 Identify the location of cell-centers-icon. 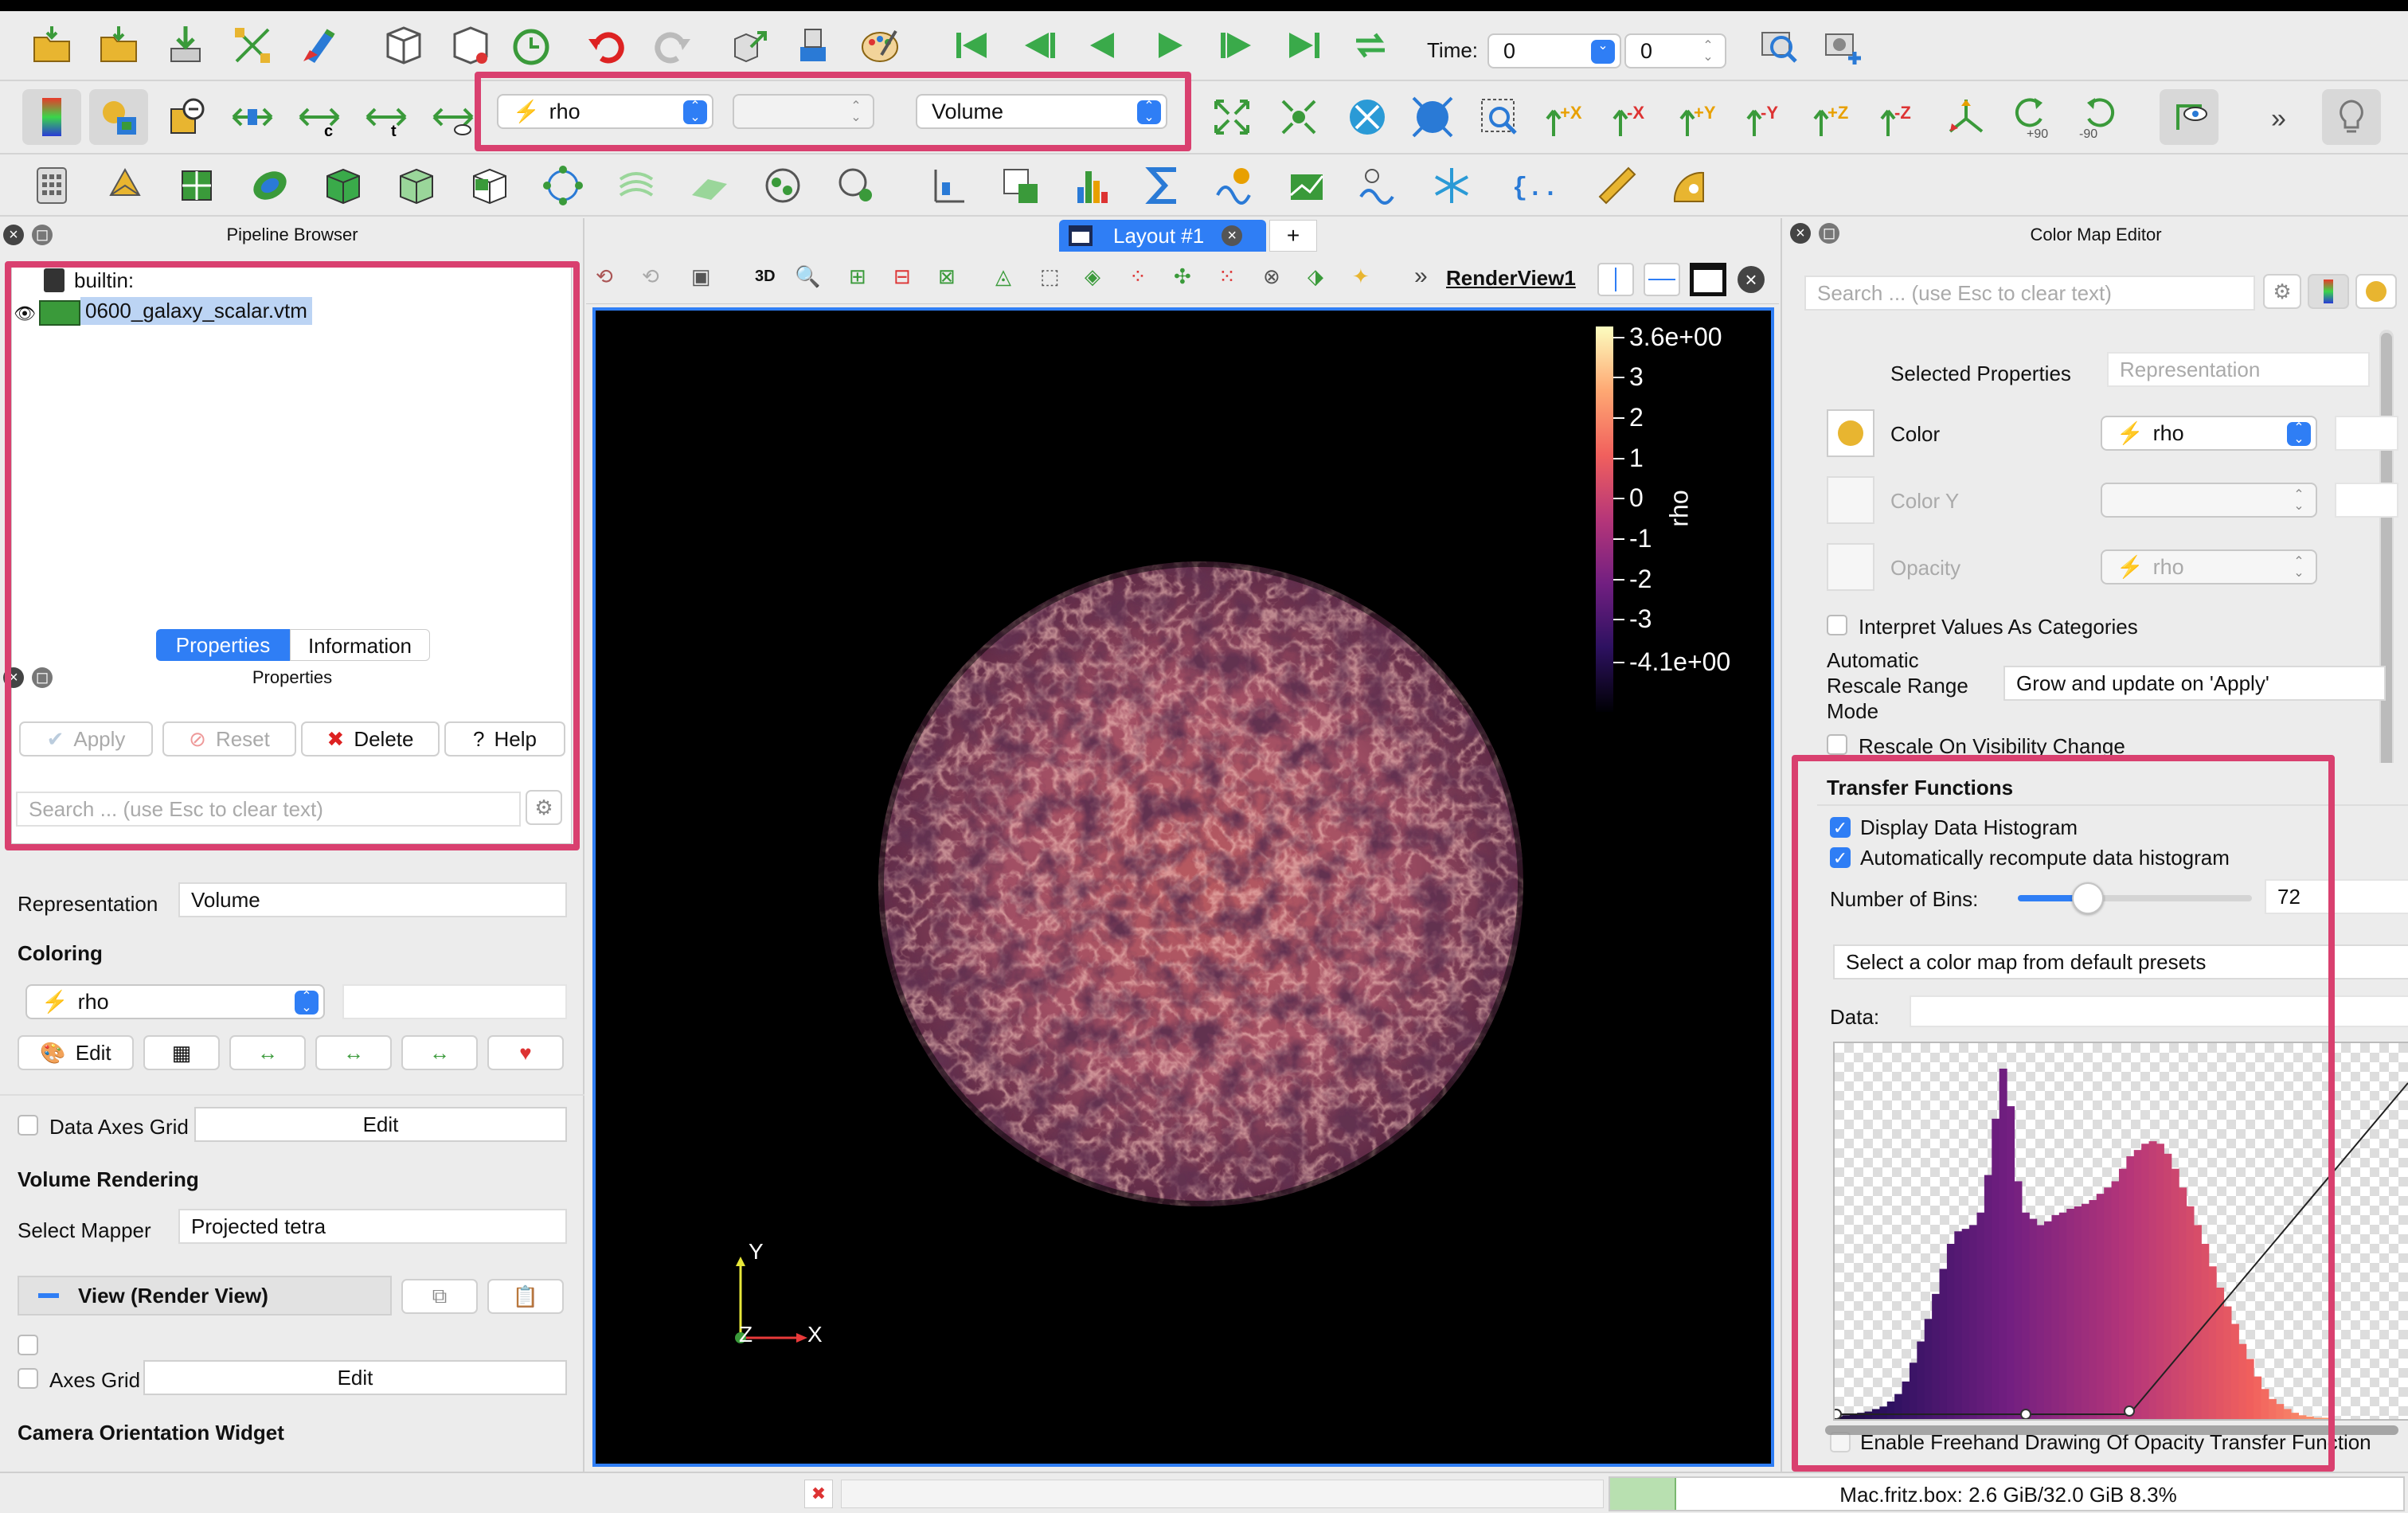
(856, 185).